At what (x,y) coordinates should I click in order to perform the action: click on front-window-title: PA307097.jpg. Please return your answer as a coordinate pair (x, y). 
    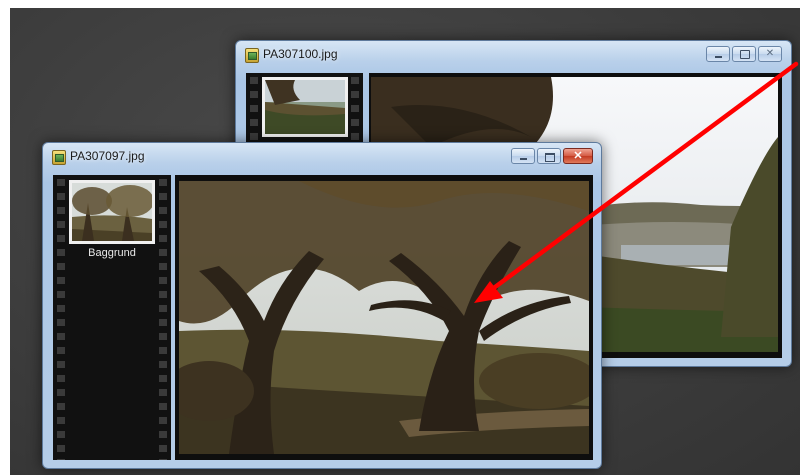
    Looking at the image, I should click on (107, 156).